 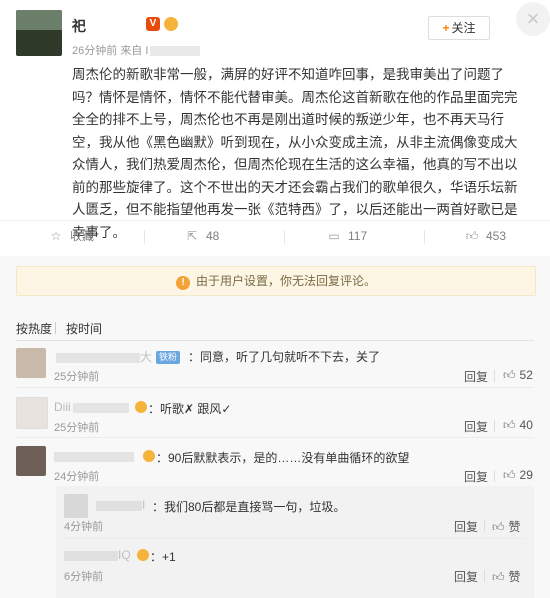 I want to click on comment-like-count: 40, so click(x=526, y=425).